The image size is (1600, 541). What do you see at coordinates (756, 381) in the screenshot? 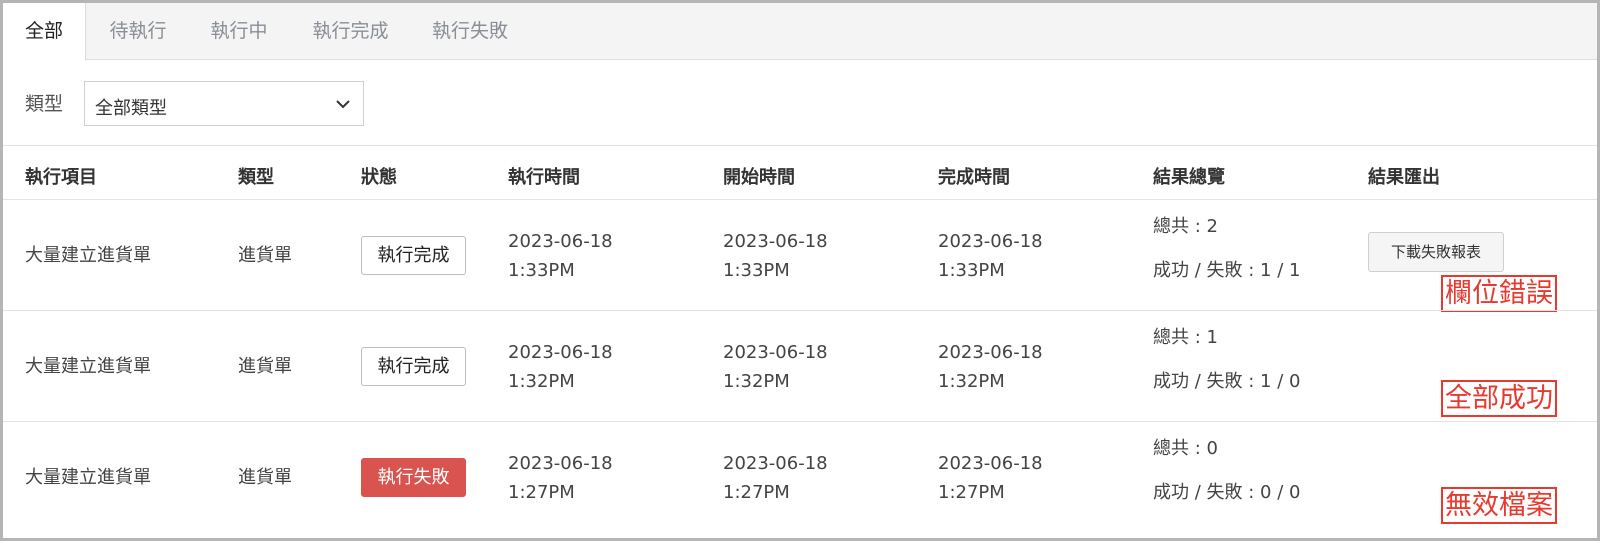
I see `row-start-time: 1:32PM` at bounding box center [756, 381].